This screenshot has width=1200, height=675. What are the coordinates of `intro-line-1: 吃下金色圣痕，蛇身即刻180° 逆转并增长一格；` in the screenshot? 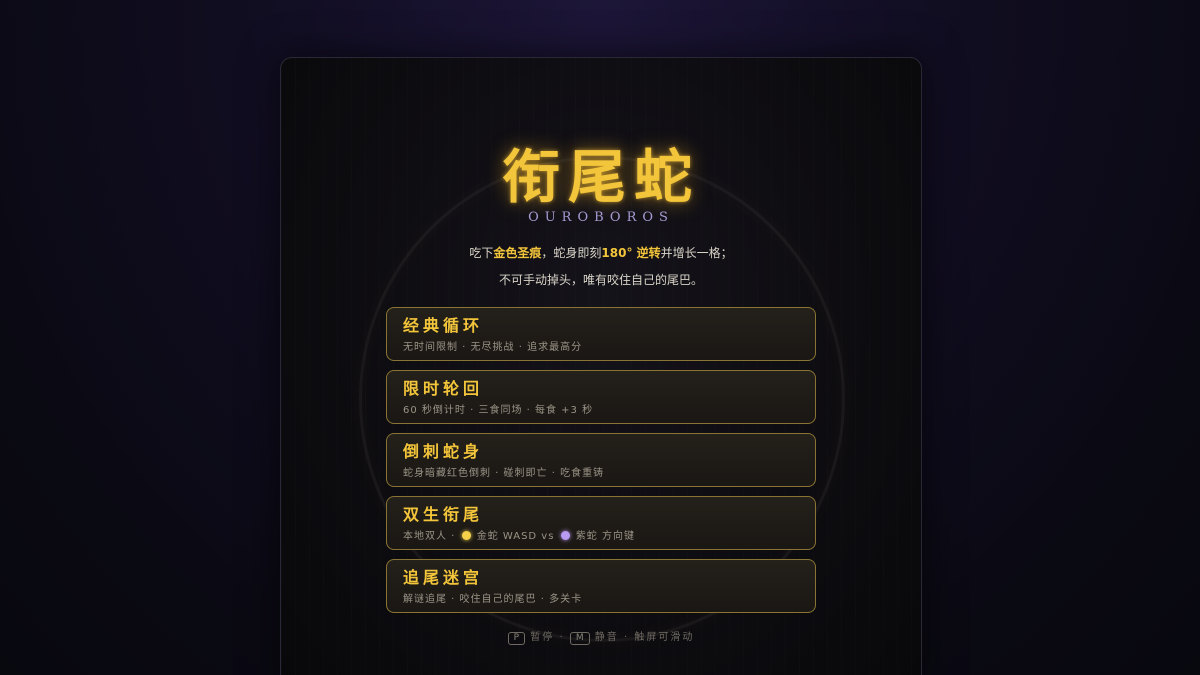 It's located at (601, 252).